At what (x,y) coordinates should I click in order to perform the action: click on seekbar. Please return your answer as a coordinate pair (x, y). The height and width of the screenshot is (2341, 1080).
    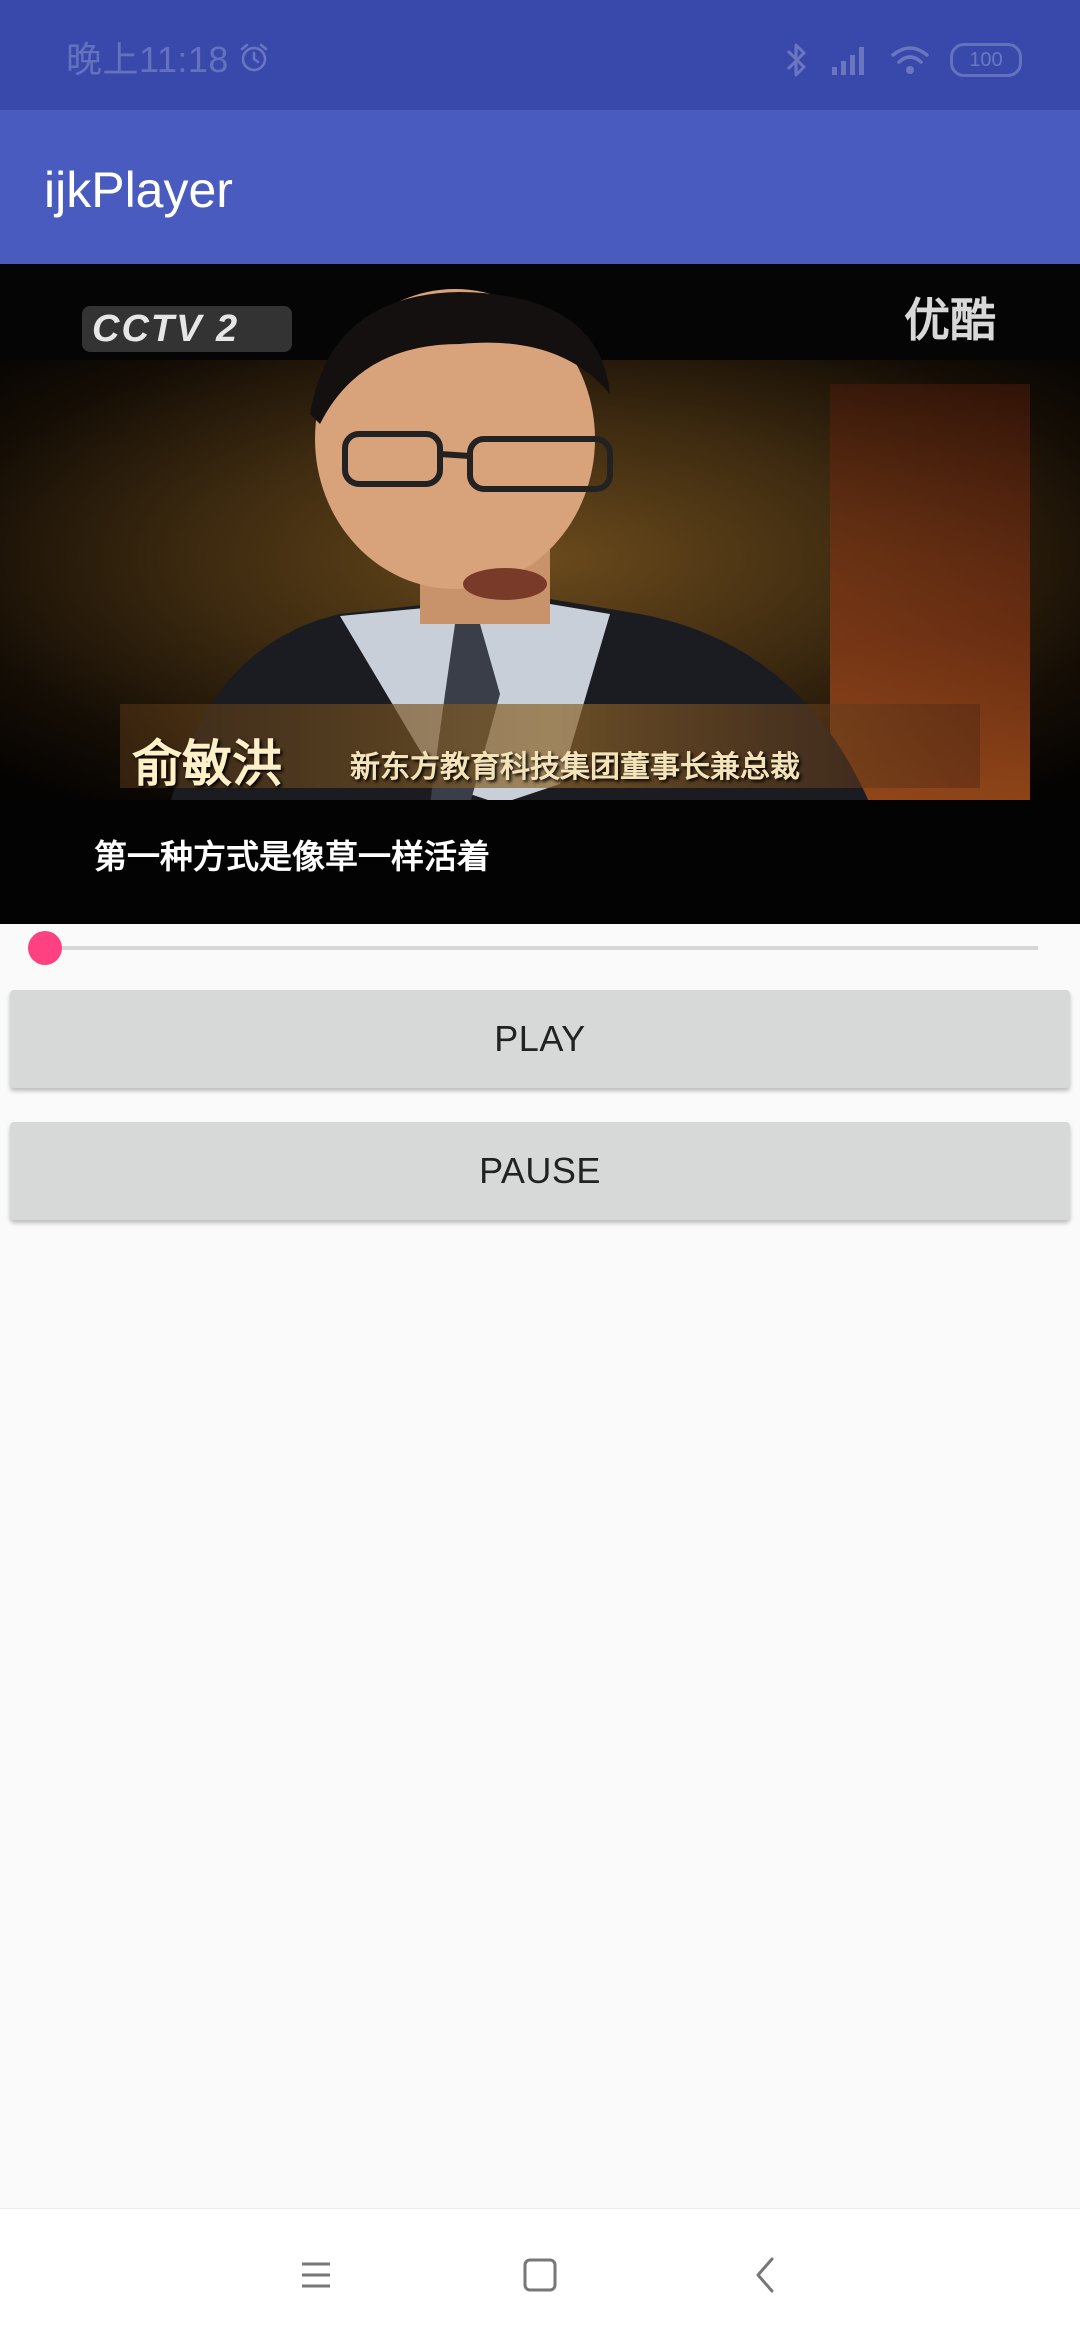
    Looking at the image, I should click on (533, 948).